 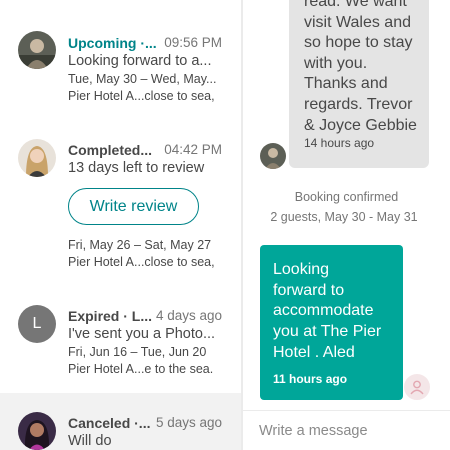 I want to click on message-composer, so click(x=346, y=430).